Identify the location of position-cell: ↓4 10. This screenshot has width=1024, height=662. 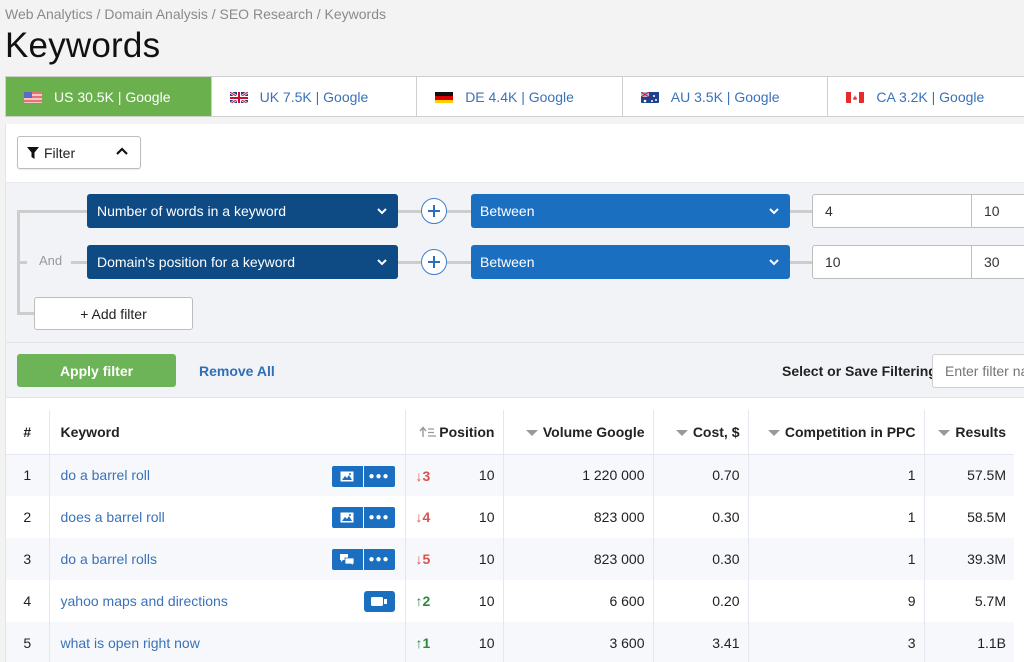
(454, 517).